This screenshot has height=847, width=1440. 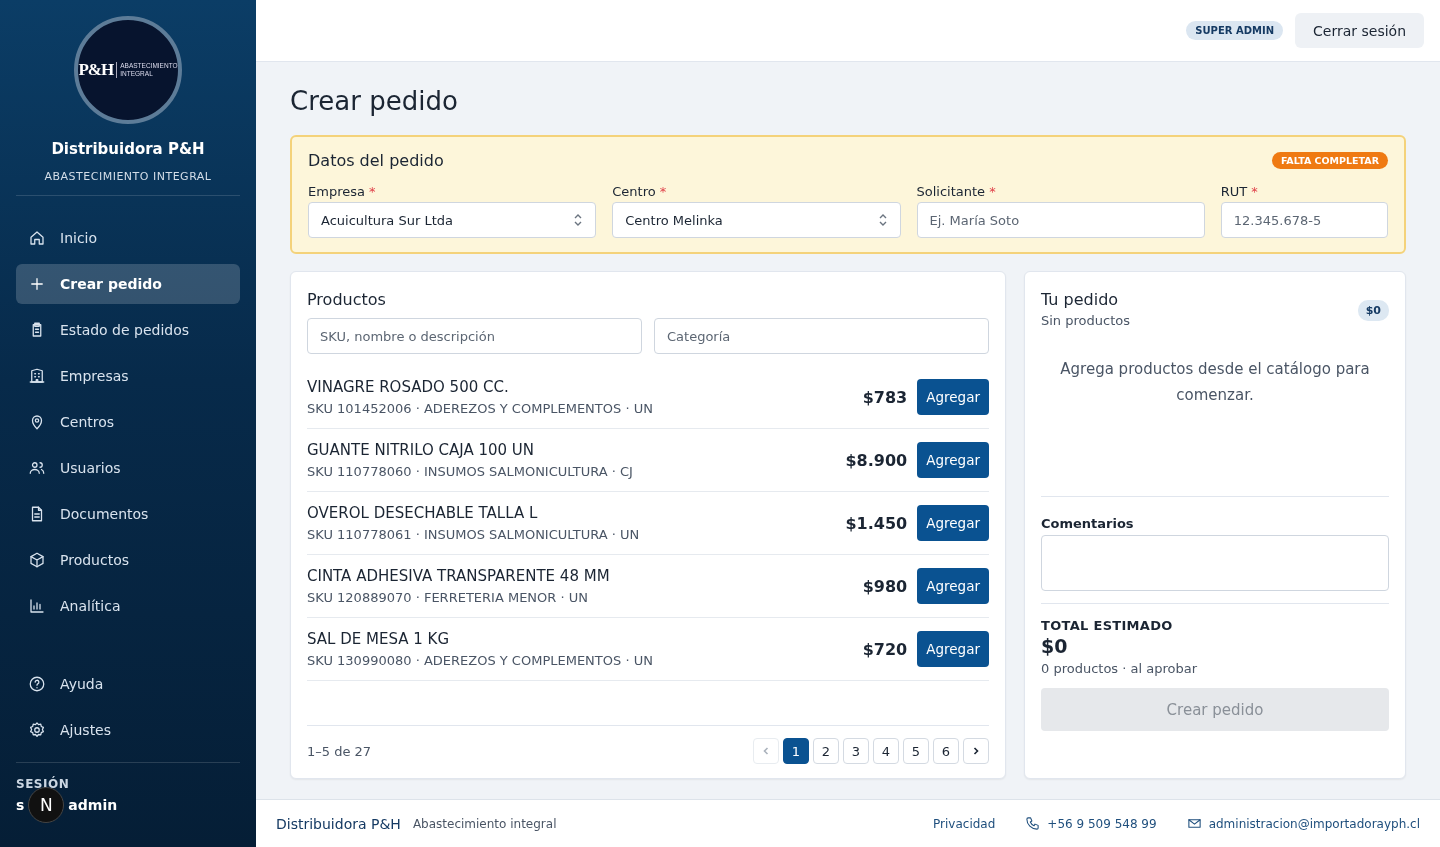 What do you see at coordinates (1107, 625) in the screenshot?
I see `total-label: TOTAL ESTIMADO` at bounding box center [1107, 625].